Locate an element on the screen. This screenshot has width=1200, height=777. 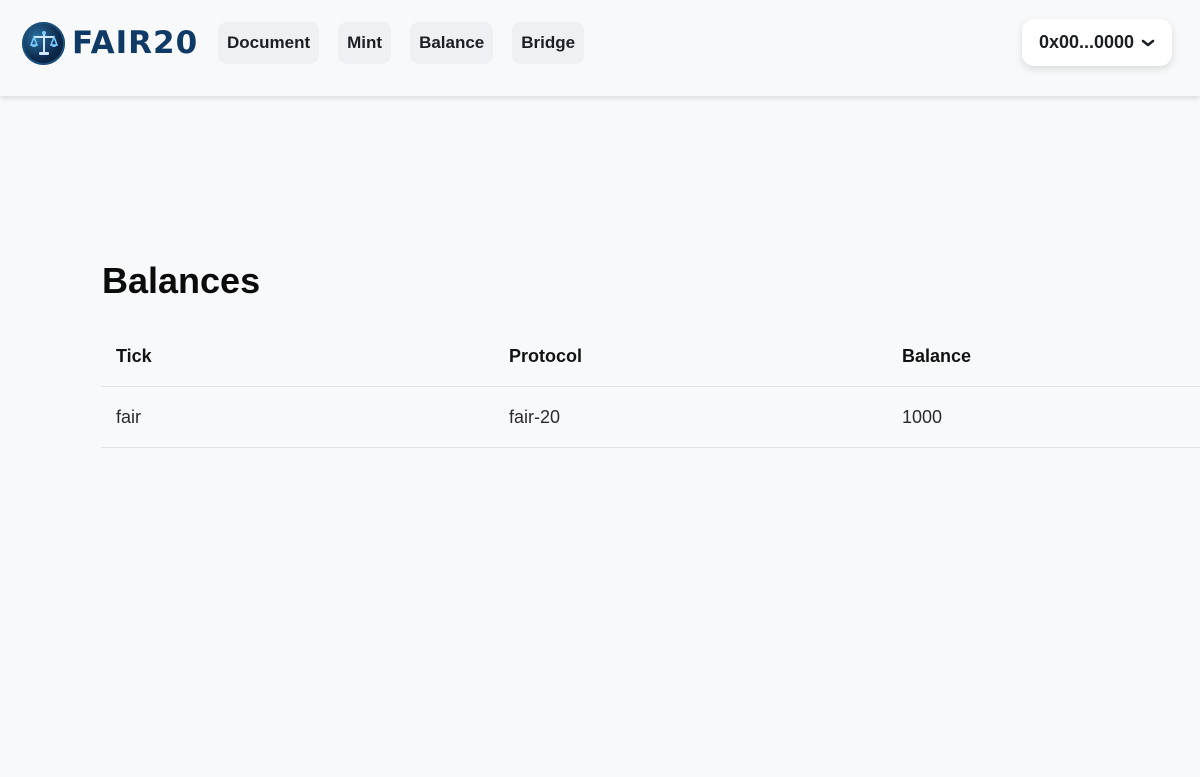
wallet-account-button: 0x00...0000 is located at coordinates (1097, 42).